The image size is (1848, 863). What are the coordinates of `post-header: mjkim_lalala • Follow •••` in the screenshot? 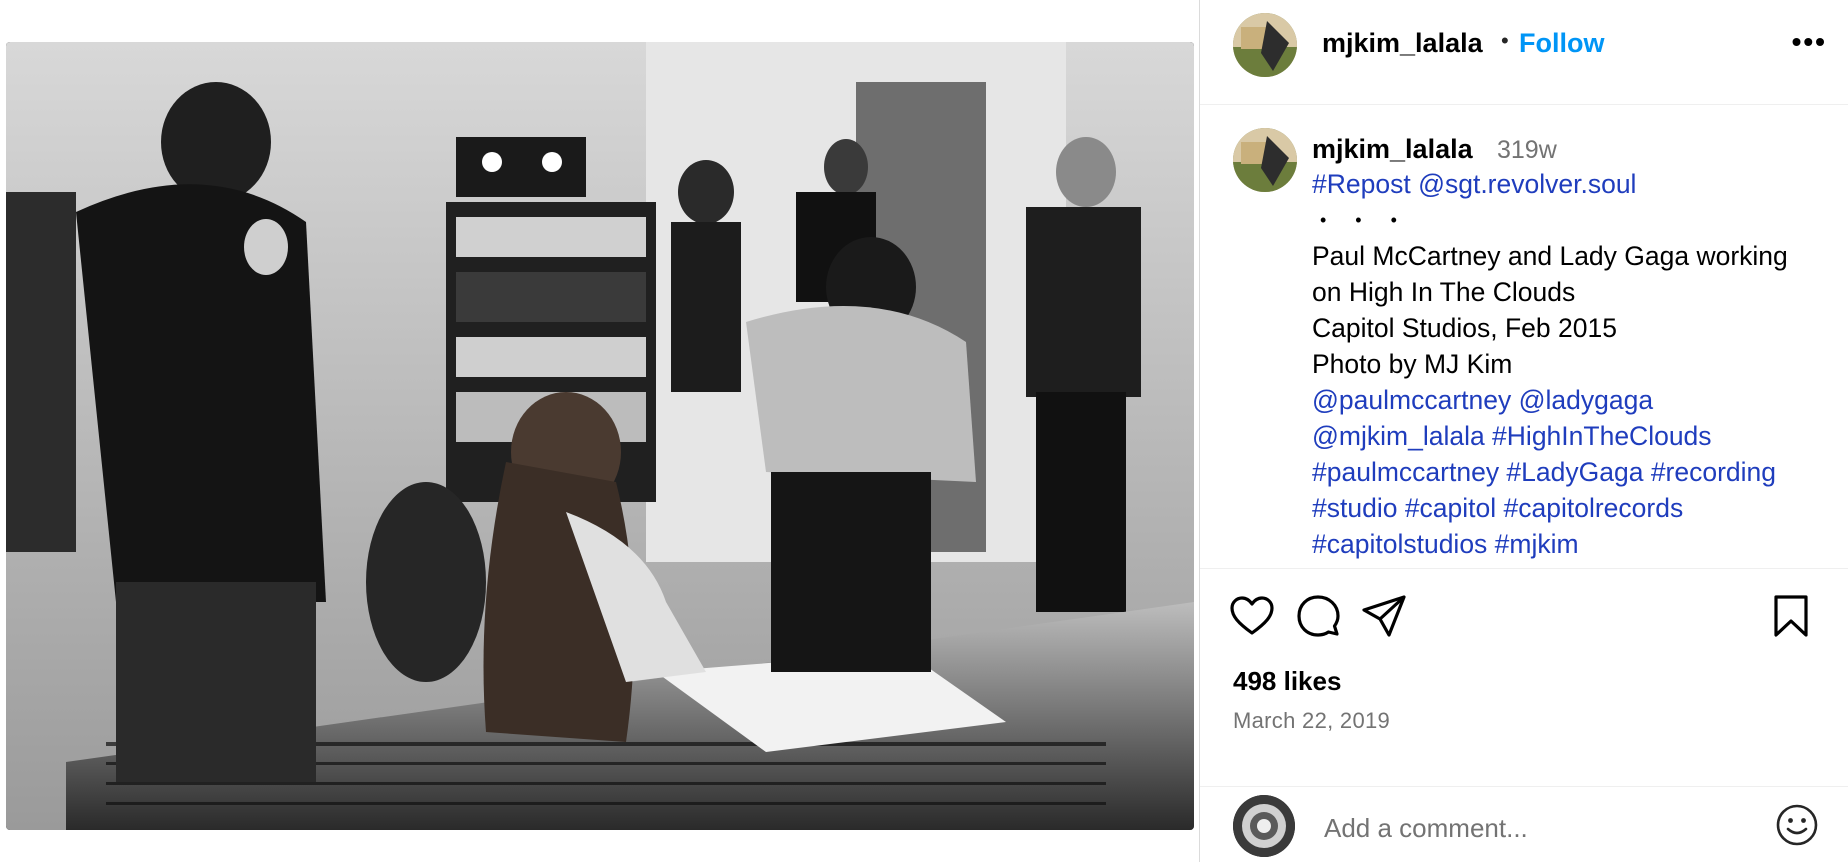 It's located at (1524, 52).